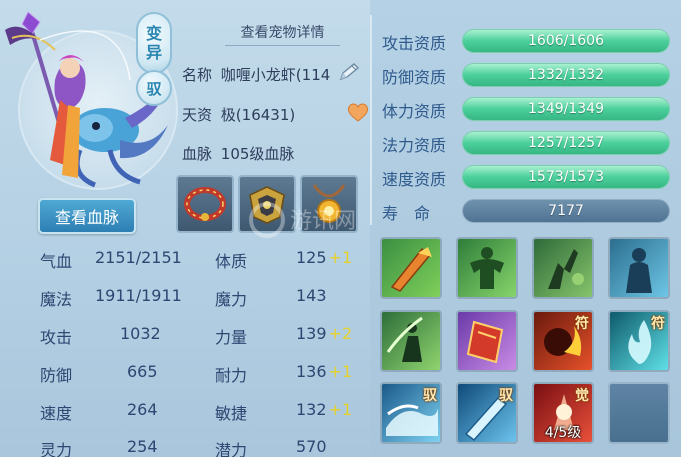 The width and height of the screenshot is (681, 457). I want to click on aptitude-label-stamina: 体力资质, so click(414, 111).